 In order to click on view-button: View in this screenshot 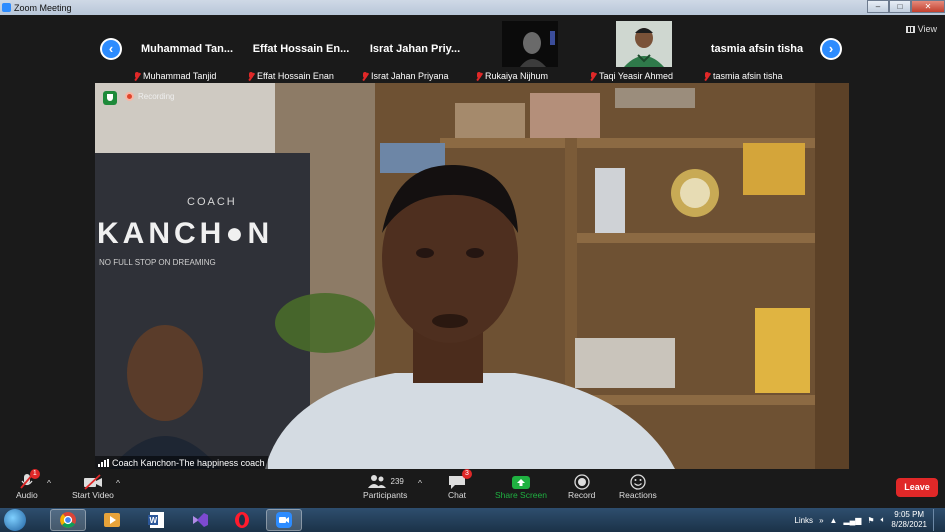, I will do `click(921, 29)`.